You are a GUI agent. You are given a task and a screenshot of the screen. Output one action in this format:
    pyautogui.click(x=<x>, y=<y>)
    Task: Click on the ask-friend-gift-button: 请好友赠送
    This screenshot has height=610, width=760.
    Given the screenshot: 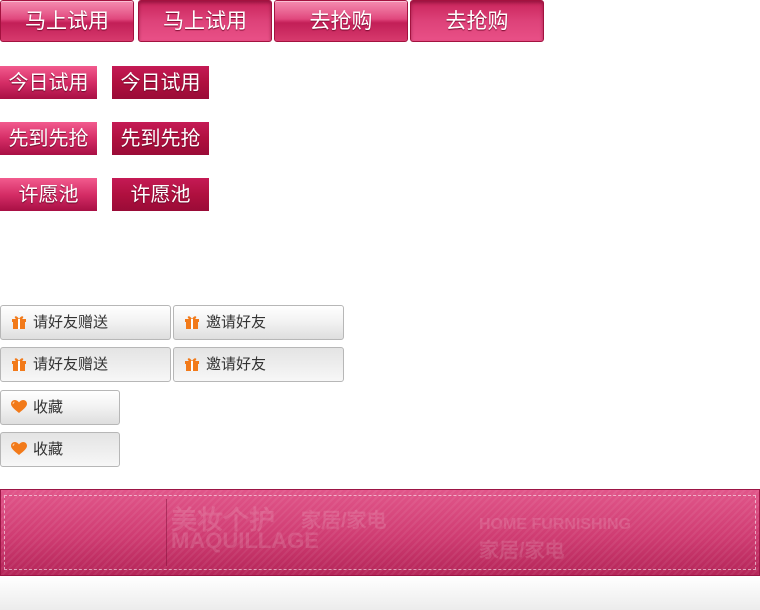 What is the action you would take?
    pyautogui.click(x=85, y=322)
    